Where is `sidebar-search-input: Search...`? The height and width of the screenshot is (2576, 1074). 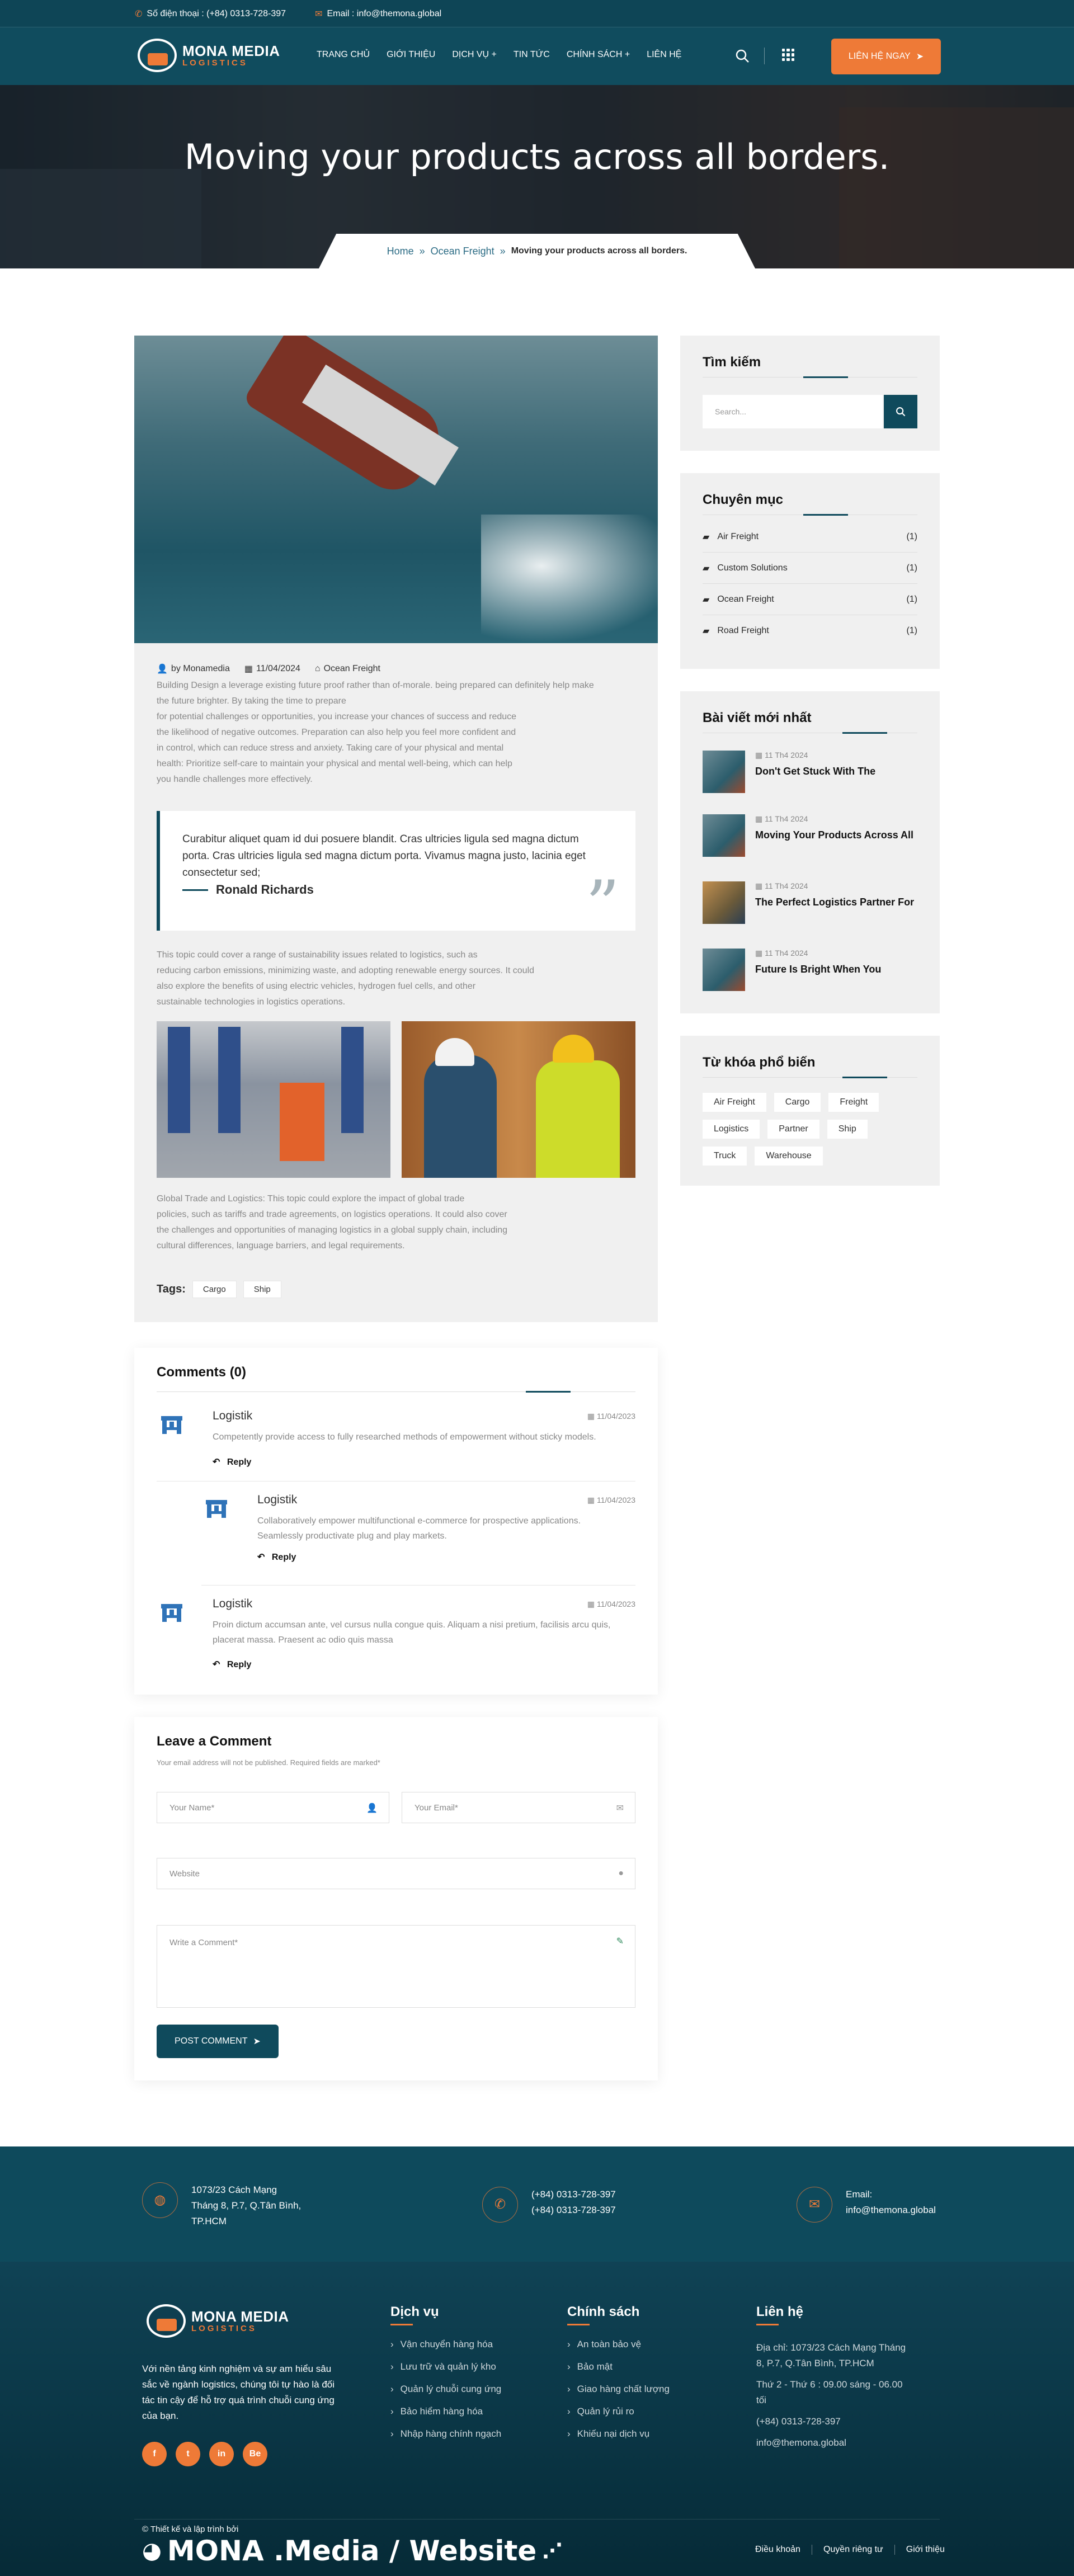
sidebar-search-input: Search... is located at coordinates (793, 411).